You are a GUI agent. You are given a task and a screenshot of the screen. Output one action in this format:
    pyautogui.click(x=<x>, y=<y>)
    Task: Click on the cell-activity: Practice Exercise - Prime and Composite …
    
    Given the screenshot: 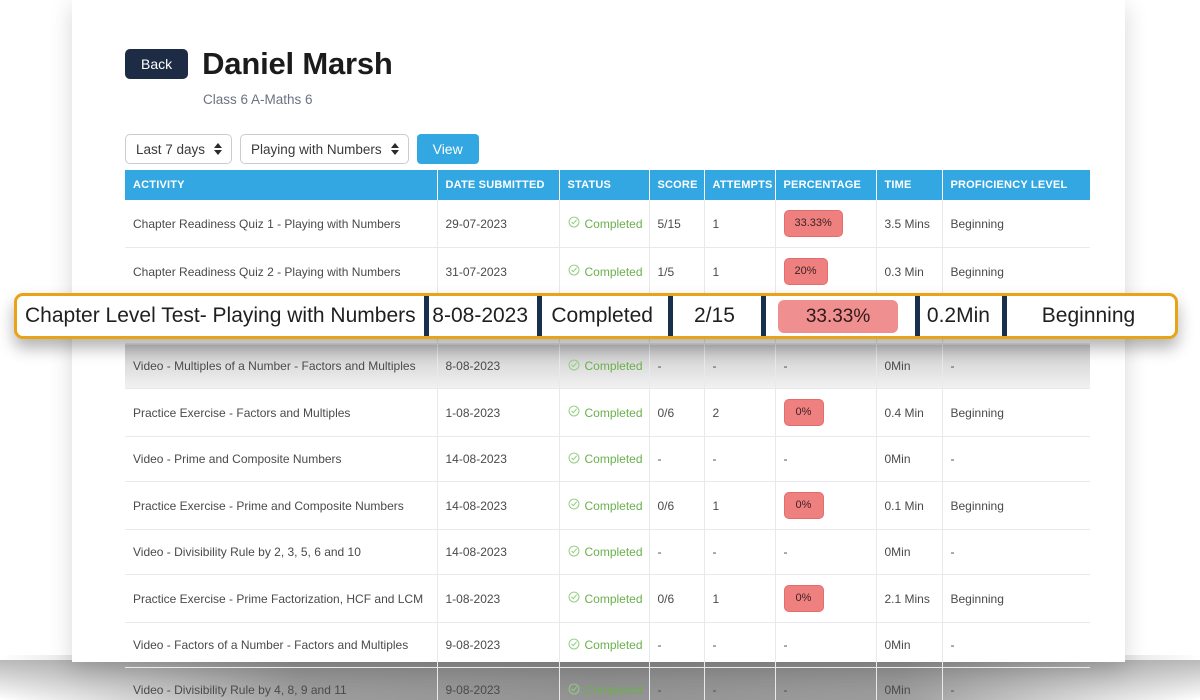 What is the action you would take?
    pyautogui.click(x=281, y=505)
    